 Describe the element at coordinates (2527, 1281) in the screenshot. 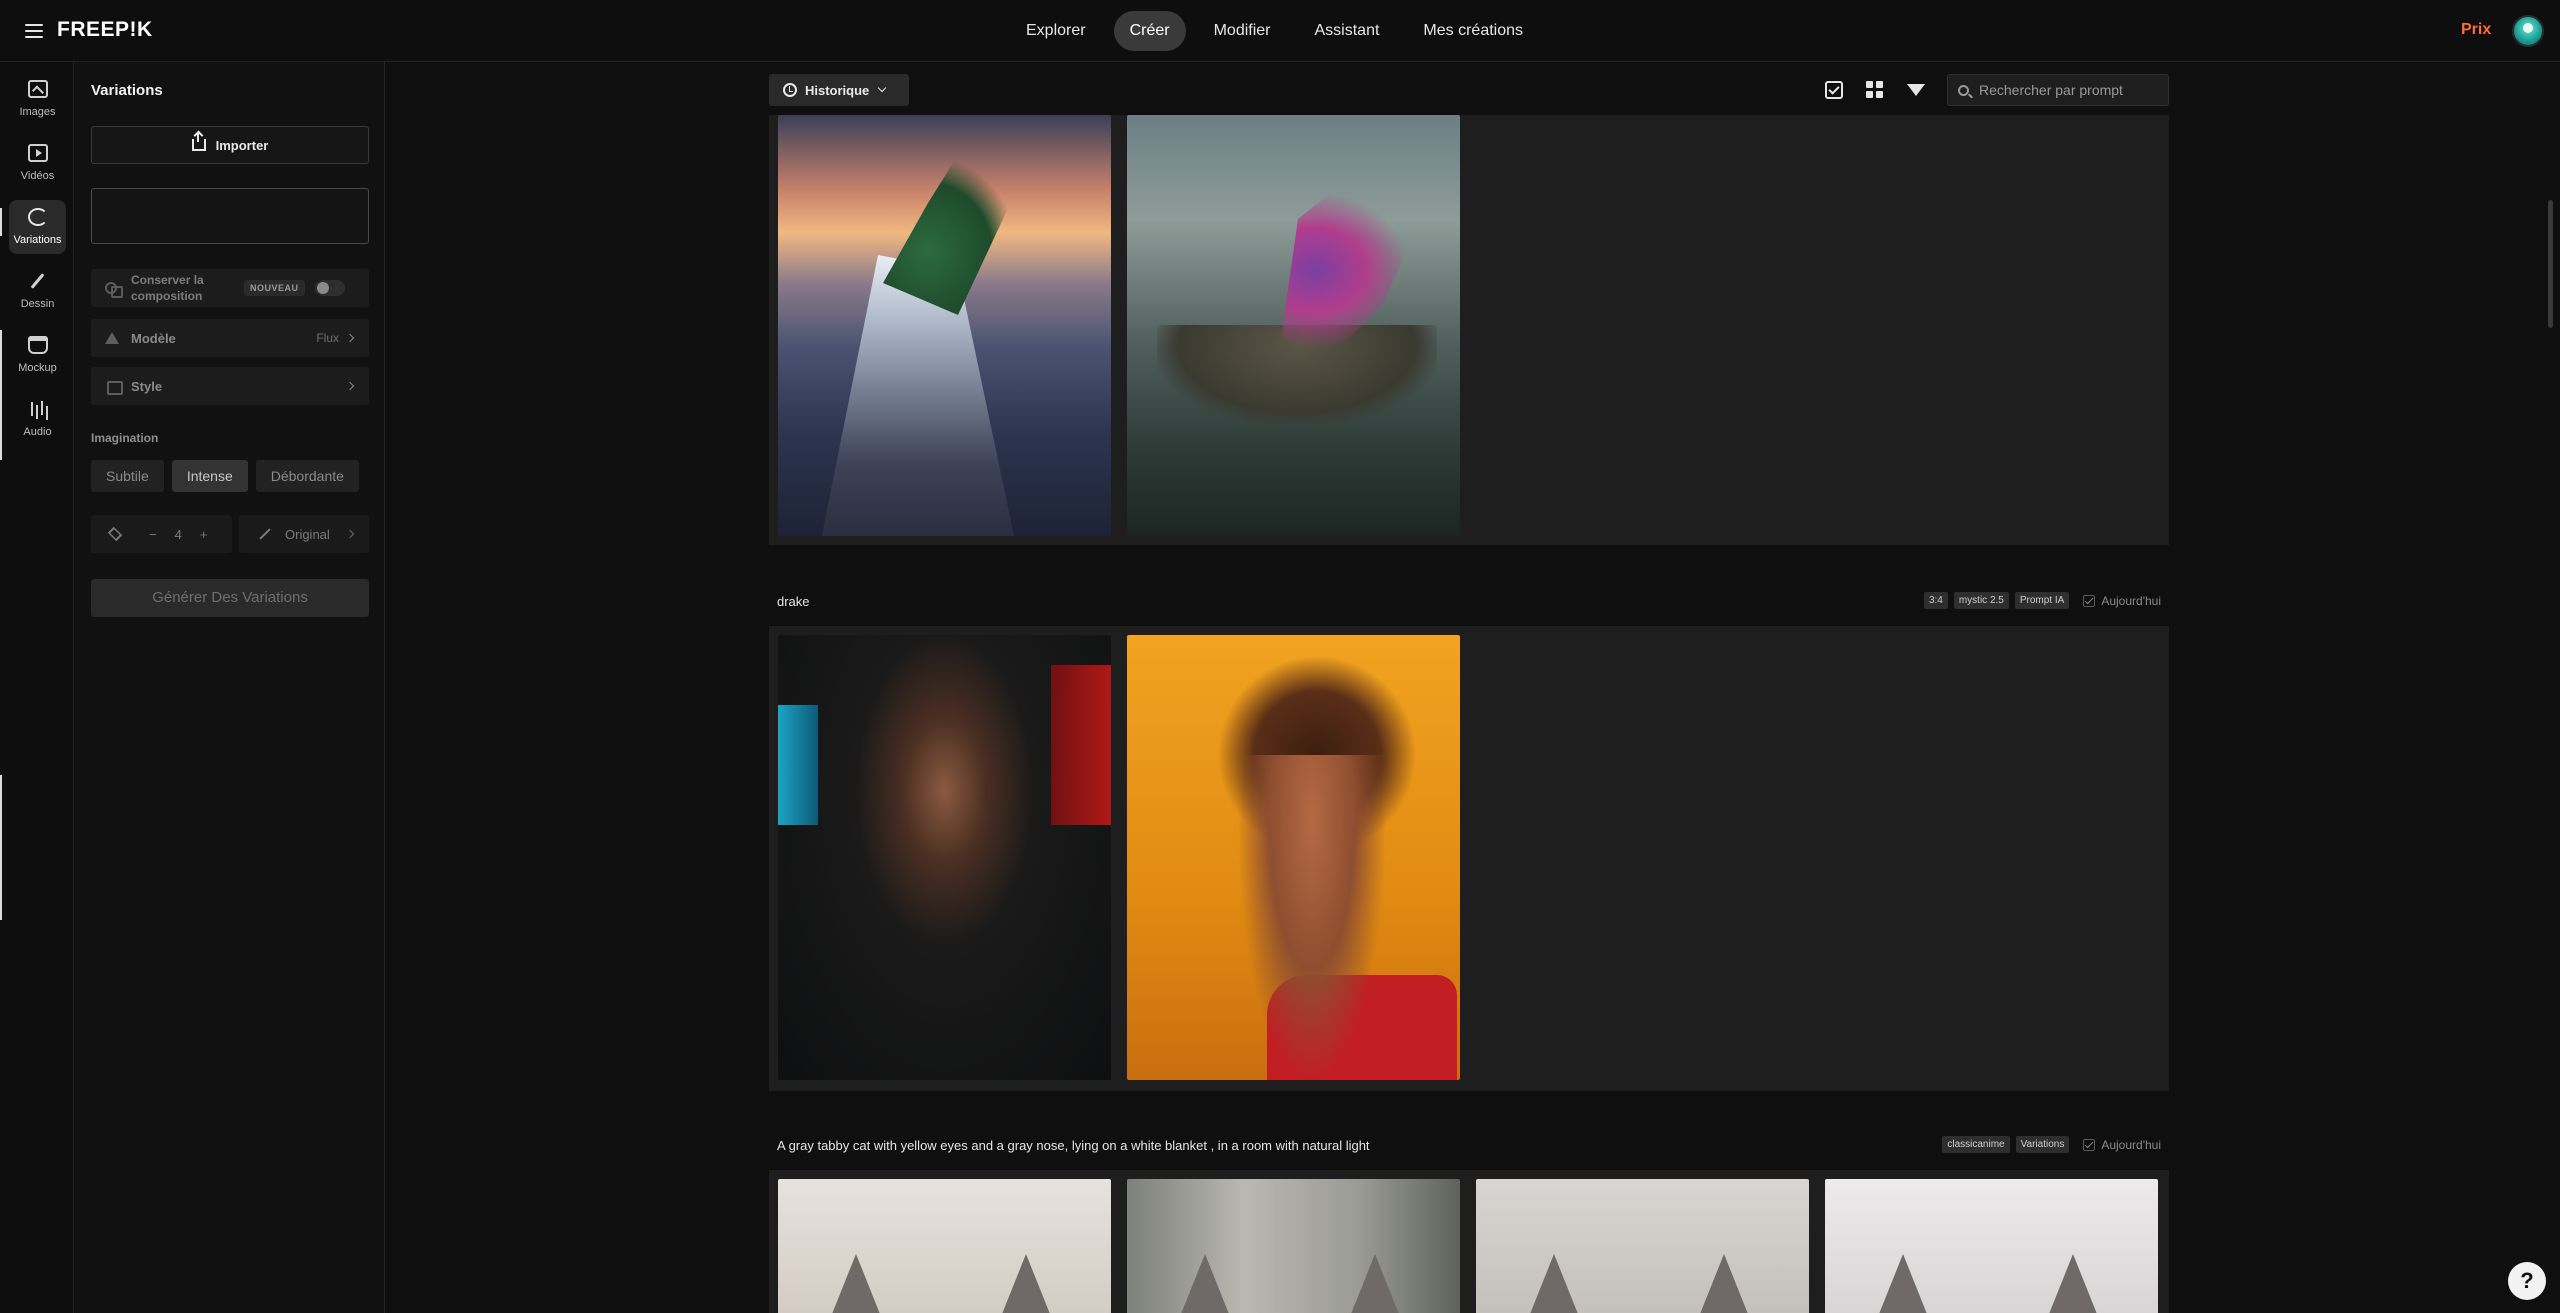

I see `help-button: ?` at that location.